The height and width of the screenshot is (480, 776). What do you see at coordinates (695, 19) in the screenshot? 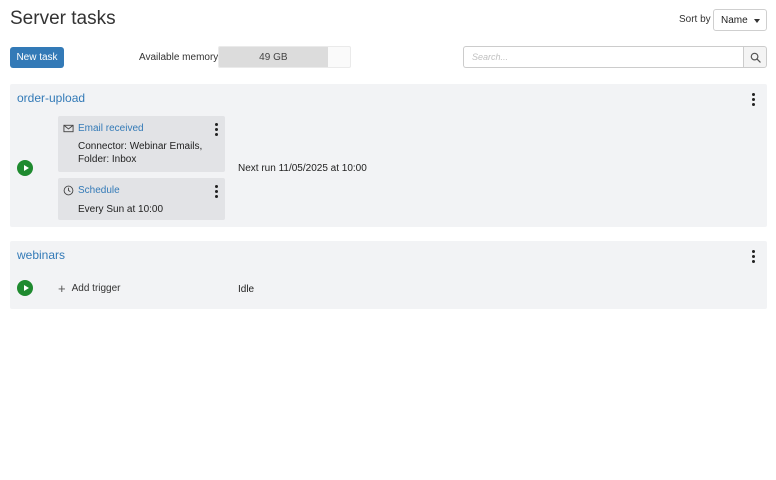
I see `sort-label: Sort by` at bounding box center [695, 19].